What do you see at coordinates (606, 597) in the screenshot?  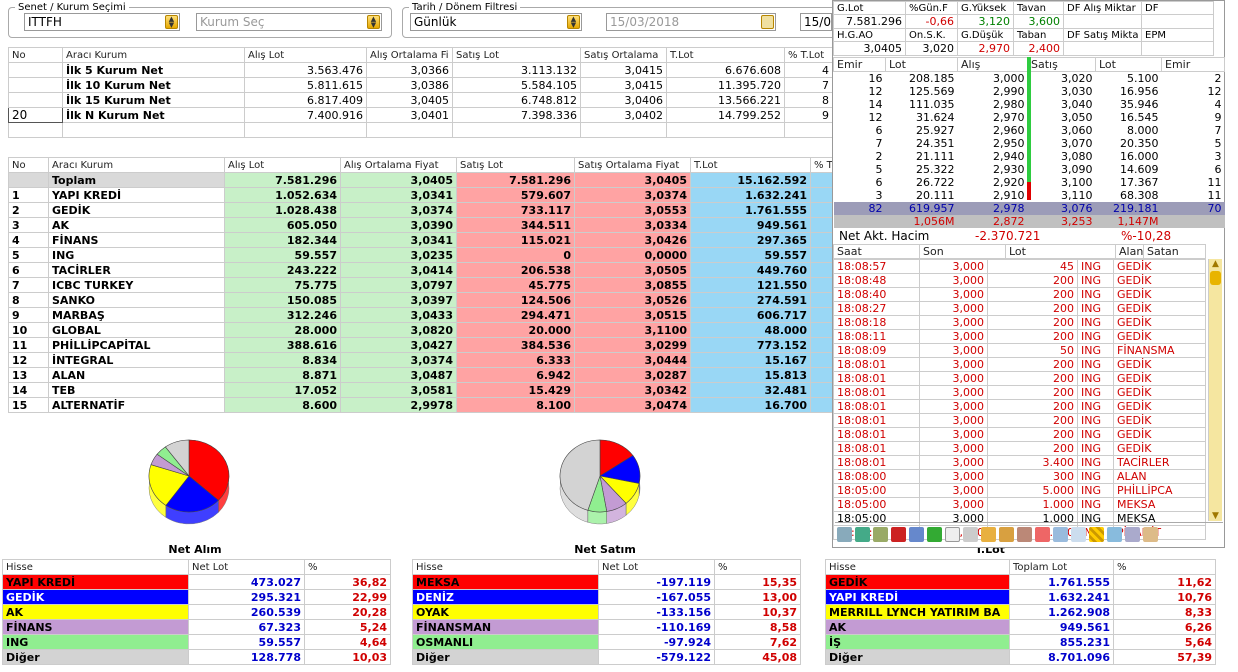 I see `legend-row: DENİZ -167.055 13,00` at bounding box center [606, 597].